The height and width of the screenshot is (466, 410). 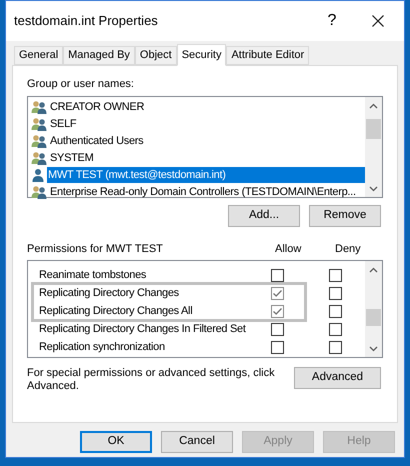 What do you see at coordinates (198, 158) in the screenshot?
I see `user-list-item: SYSTEM` at bounding box center [198, 158].